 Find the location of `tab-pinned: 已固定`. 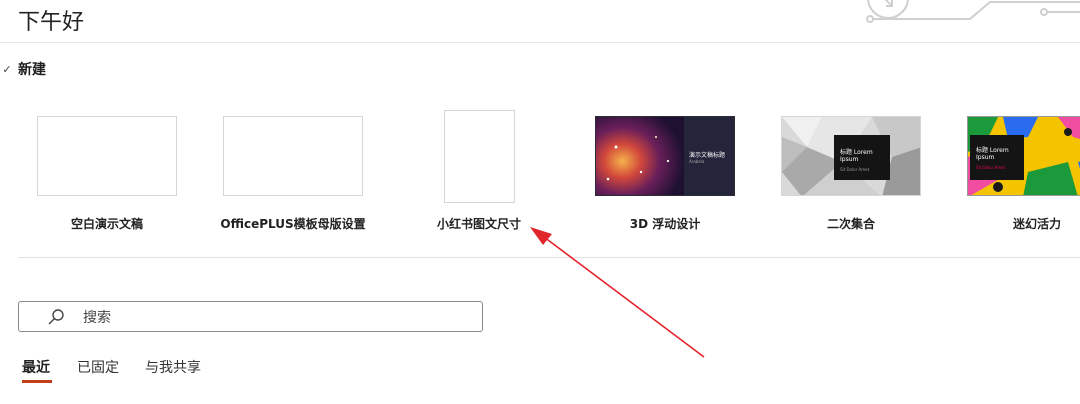

tab-pinned: 已固定 is located at coordinates (98, 367).